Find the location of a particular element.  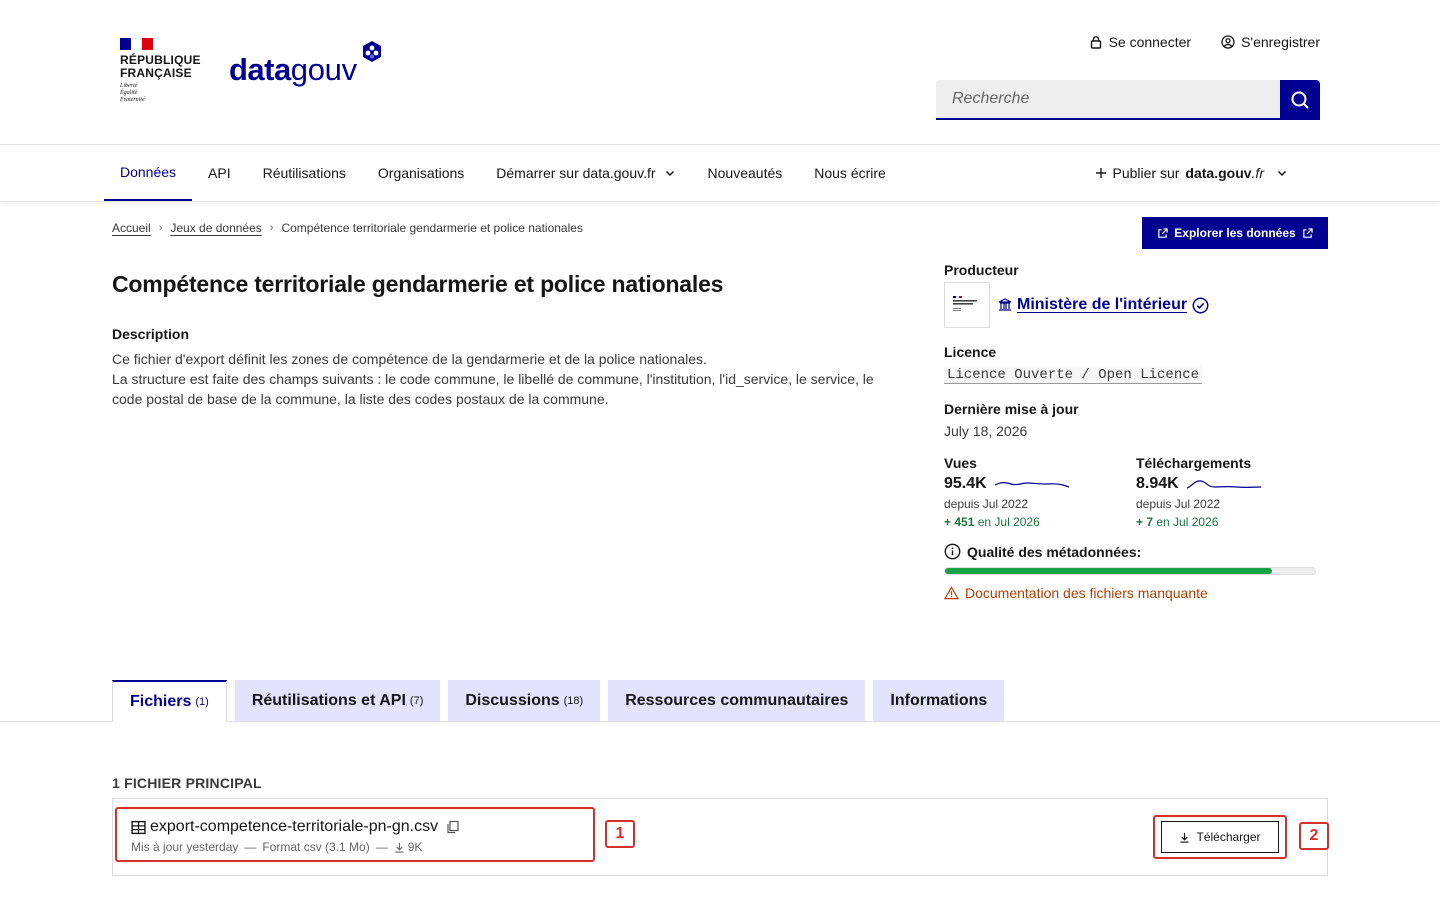

tab-label: Ressources communautaires is located at coordinates (737, 700).